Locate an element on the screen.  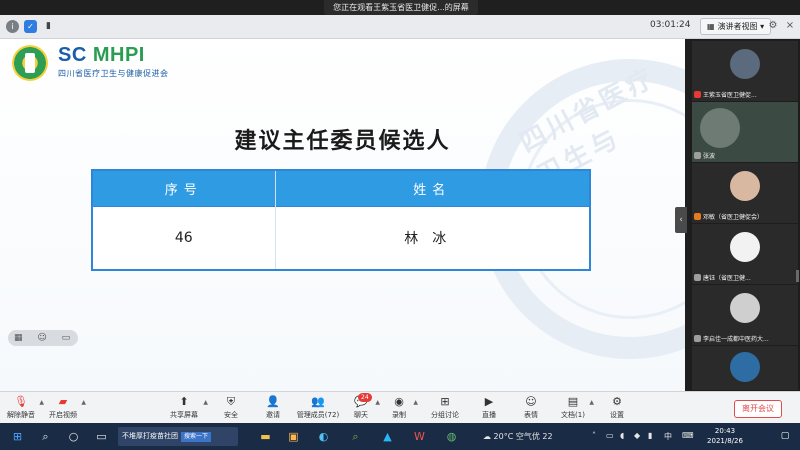
participant-tile is located at coordinates (745, 368).